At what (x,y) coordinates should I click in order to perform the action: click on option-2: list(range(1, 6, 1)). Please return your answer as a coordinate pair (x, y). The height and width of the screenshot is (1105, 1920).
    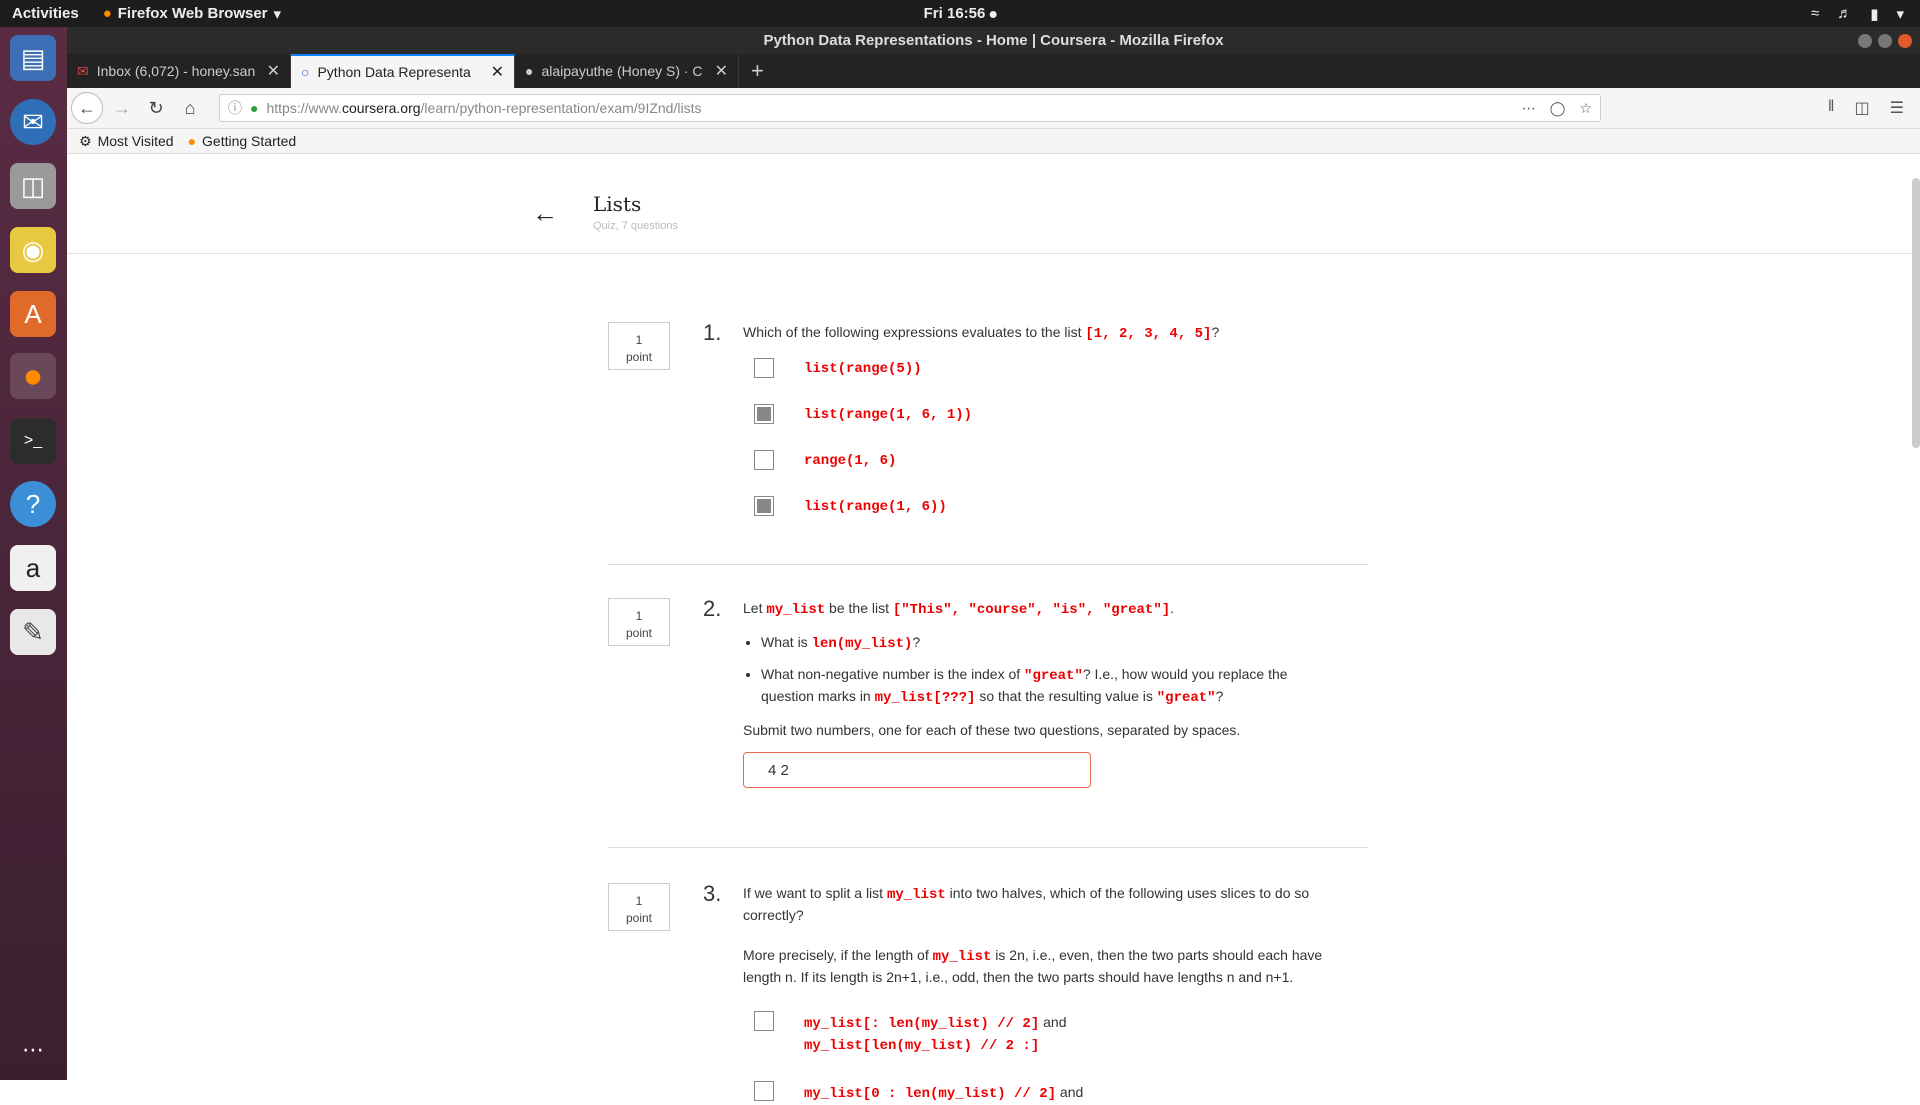
    Looking at the image, I should click on (1033, 415).